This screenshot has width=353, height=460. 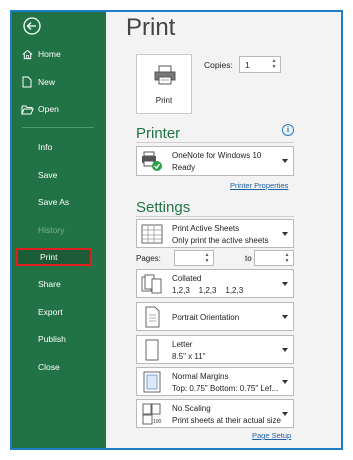 I want to click on collation-dropdown: Collated 1,2,3 1,2,3 1,2,3, so click(x=215, y=283).